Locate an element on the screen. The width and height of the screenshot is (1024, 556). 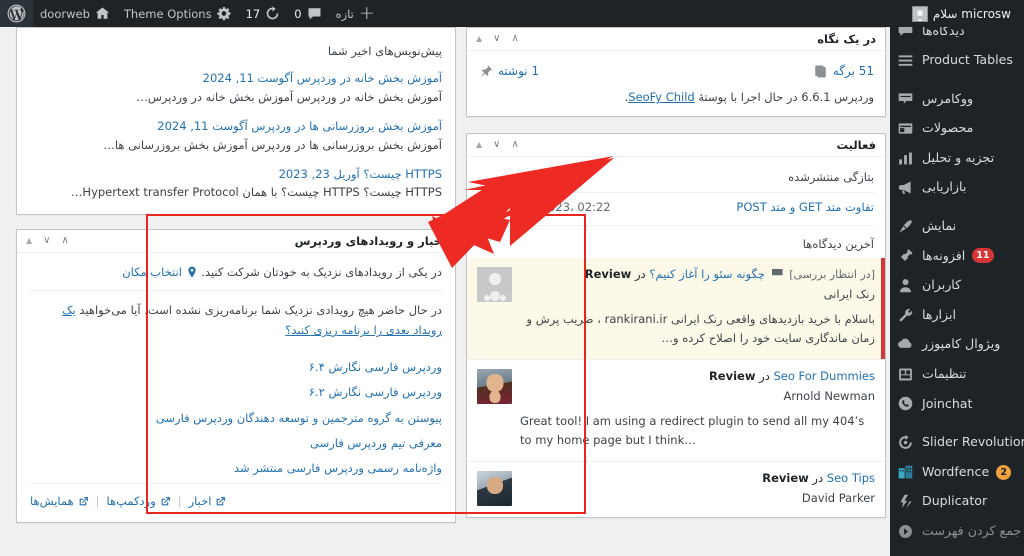
sidebar-item-duplicator: Duplicator is located at coordinates (957, 502).